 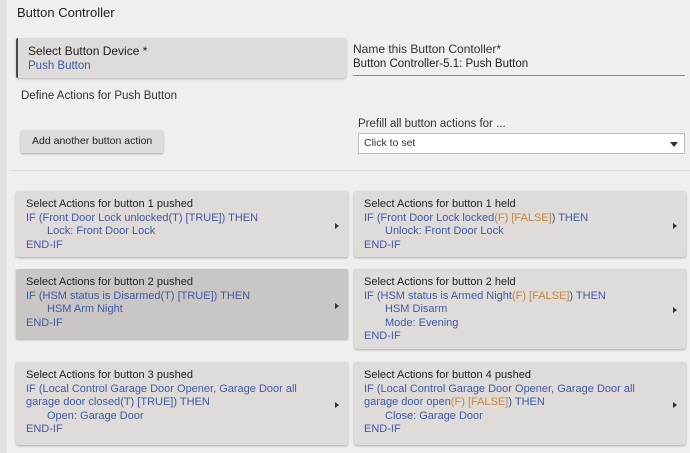 What do you see at coordinates (181, 58) in the screenshot?
I see `select-button-device: Select Button Device * Push Button` at bounding box center [181, 58].